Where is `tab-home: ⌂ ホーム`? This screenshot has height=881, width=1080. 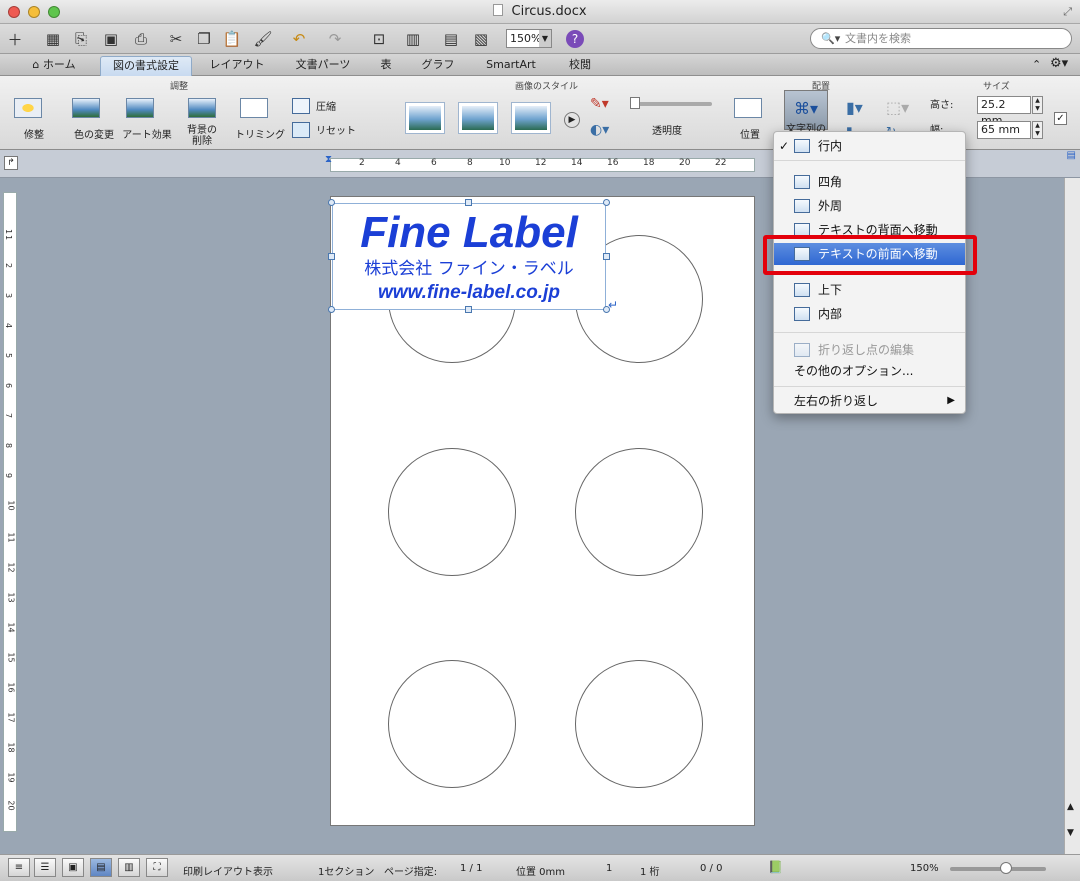 tab-home: ⌂ ホーム is located at coordinates (54, 66).